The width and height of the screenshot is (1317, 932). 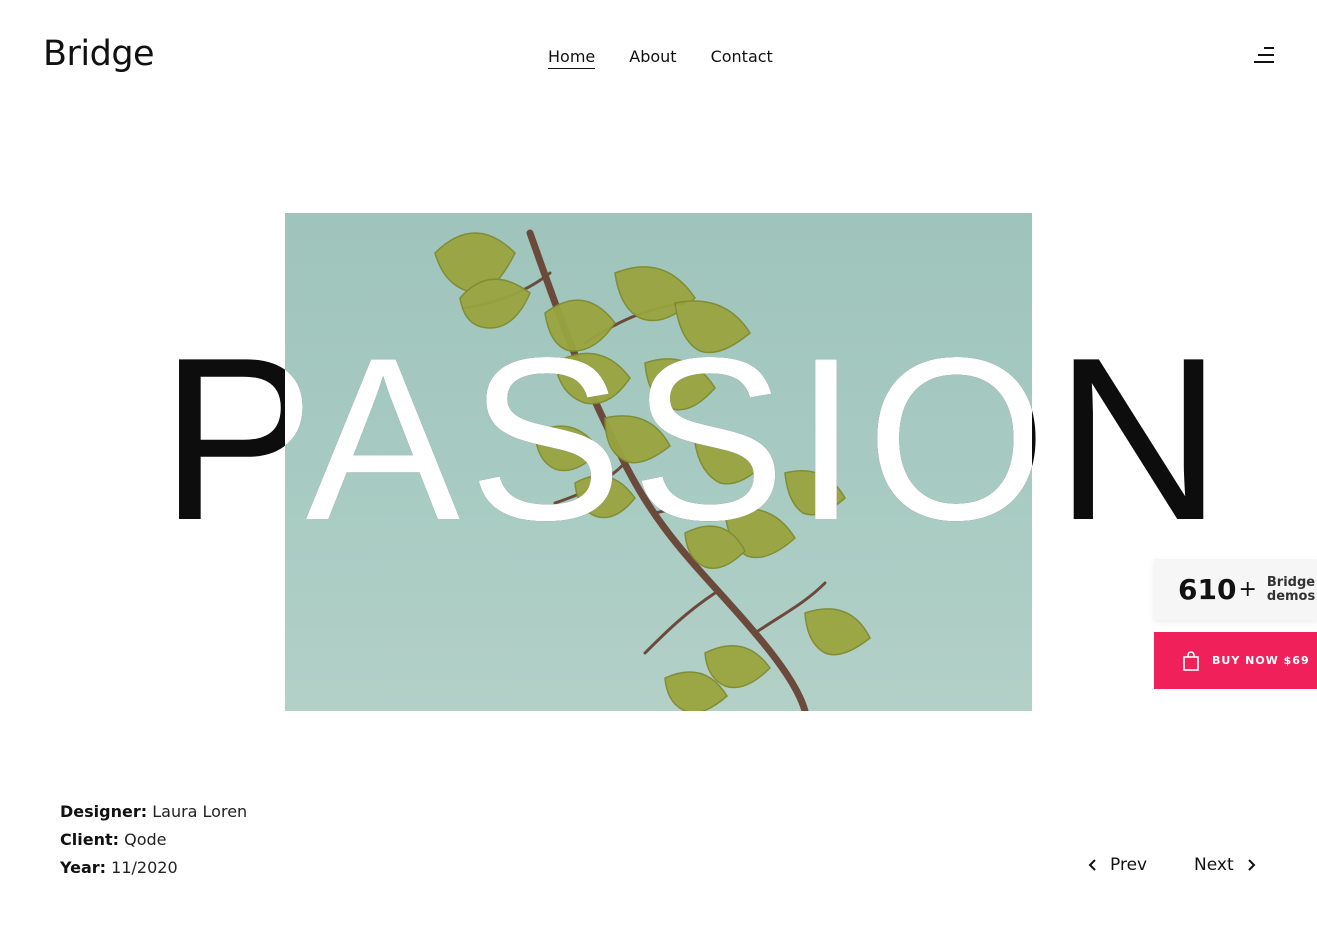 I want to click on prev-label: Prev, so click(x=1129, y=865).